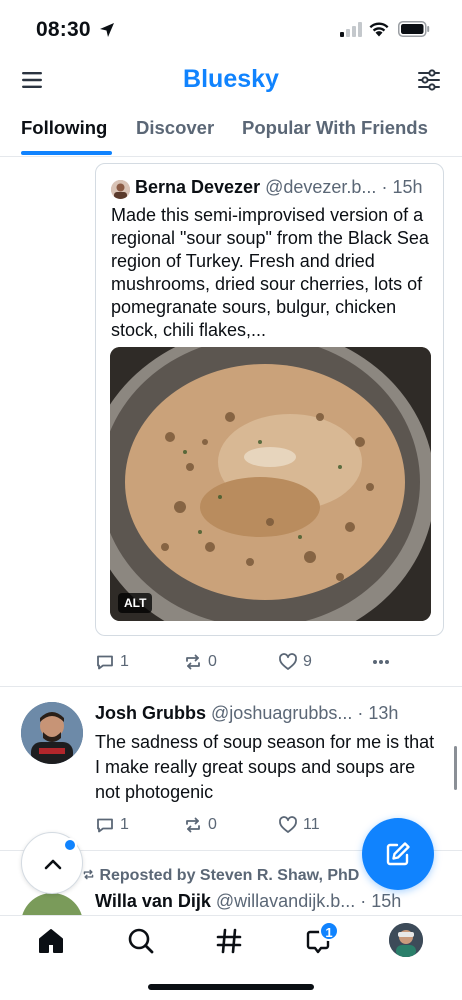  What do you see at coordinates (429, 80) in the screenshot?
I see `sliders-icon` at bounding box center [429, 80].